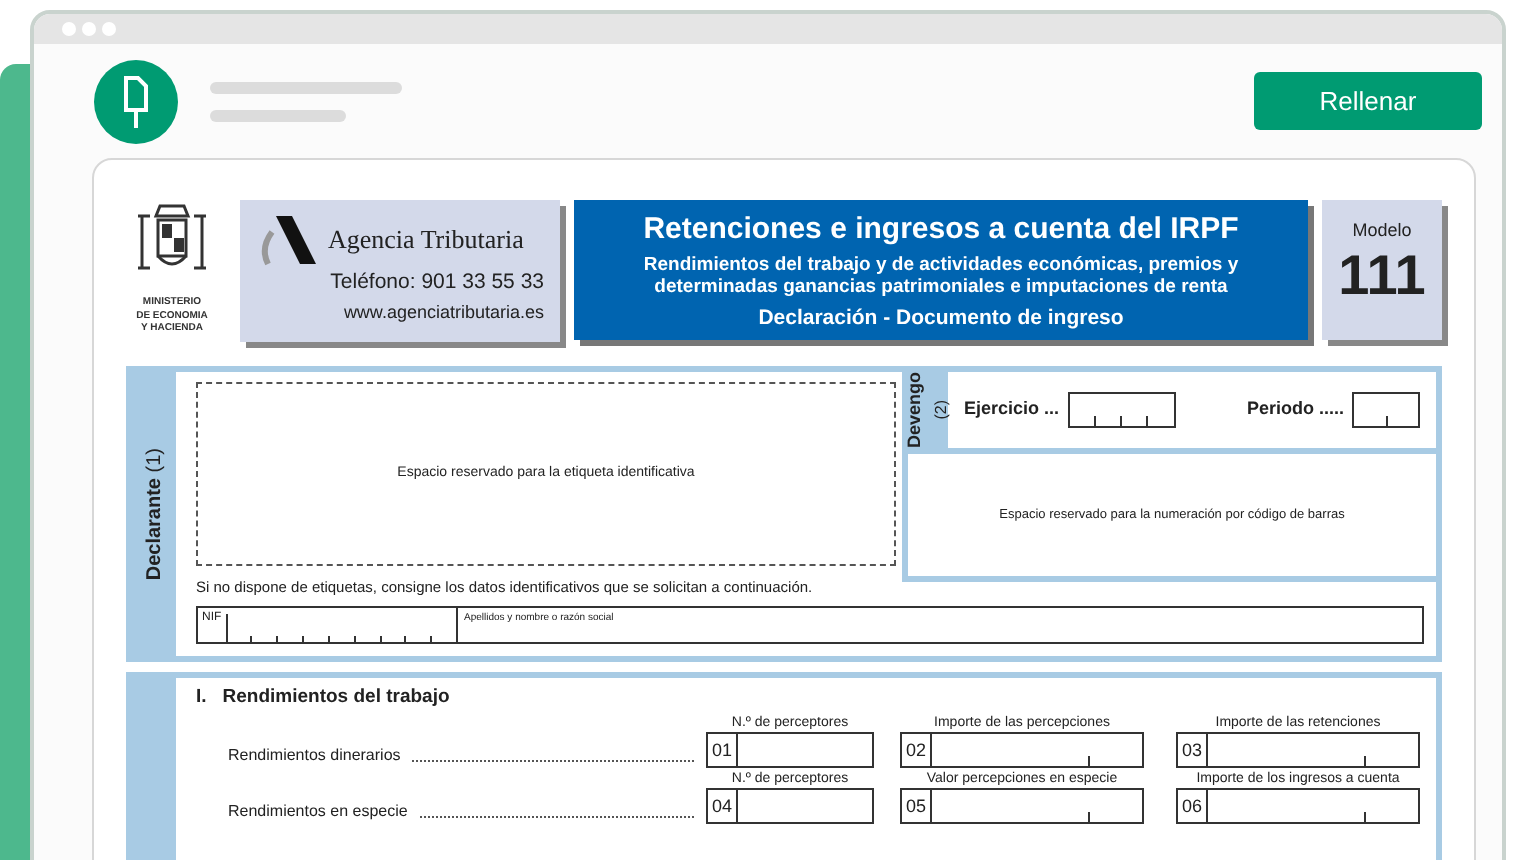  What do you see at coordinates (336, 698) in the screenshot?
I see `section-title: Rendimientos del trabajo` at bounding box center [336, 698].